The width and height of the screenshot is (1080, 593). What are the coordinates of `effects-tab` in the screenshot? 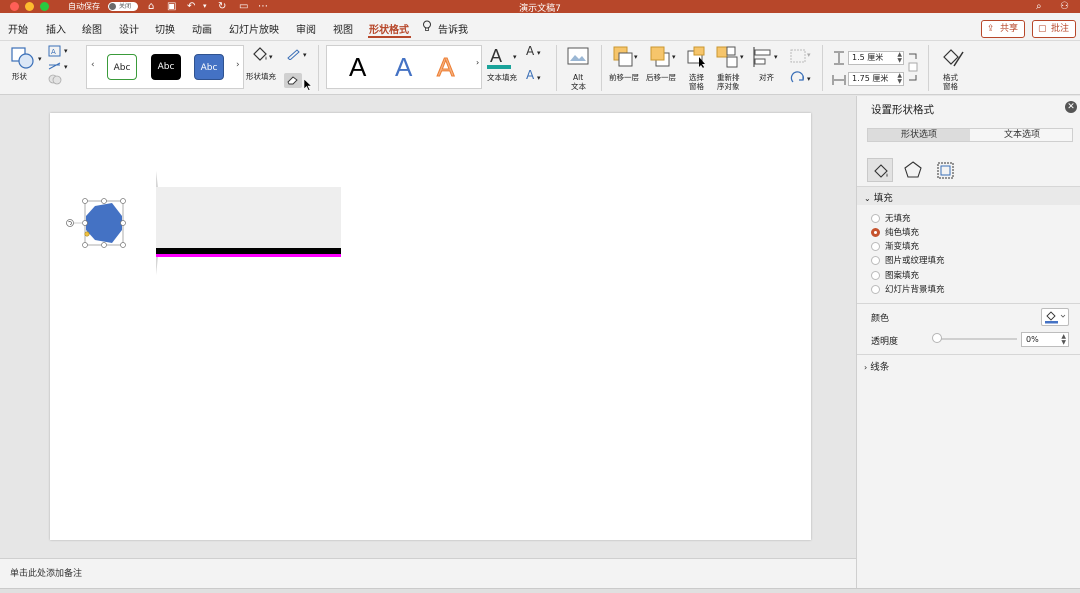 It's located at (913, 170).